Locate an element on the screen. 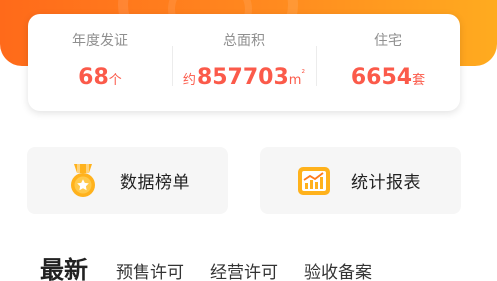  tab-presale-permit: 预售许可 is located at coordinates (150, 269).